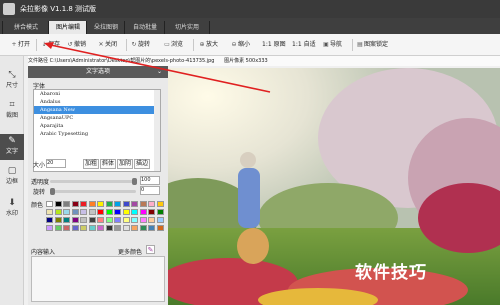 Image resolution: width=500 pixels, height=305 pixels. Describe the element at coordinates (157, 130) in the screenshot. I see `font-list-scrollbar` at that location.